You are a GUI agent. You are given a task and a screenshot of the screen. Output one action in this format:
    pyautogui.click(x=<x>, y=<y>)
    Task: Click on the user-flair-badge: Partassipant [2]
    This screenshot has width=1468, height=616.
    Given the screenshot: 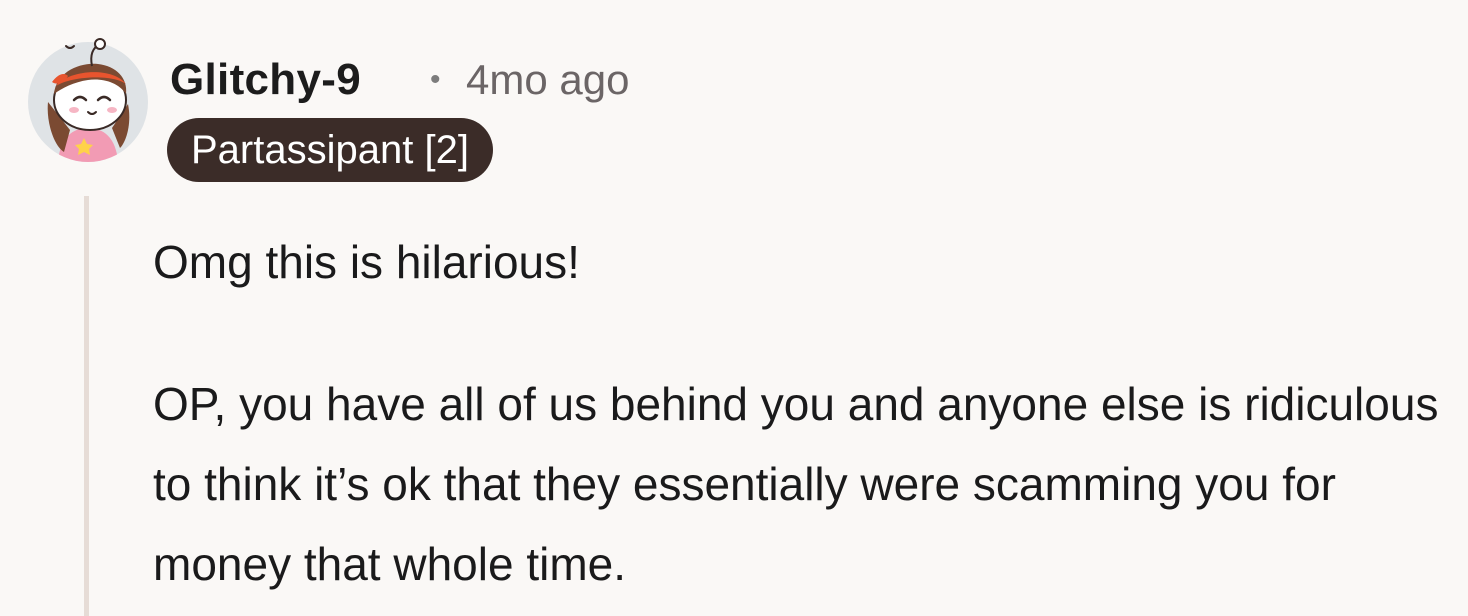 What is the action you would take?
    pyautogui.click(x=330, y=150)
    